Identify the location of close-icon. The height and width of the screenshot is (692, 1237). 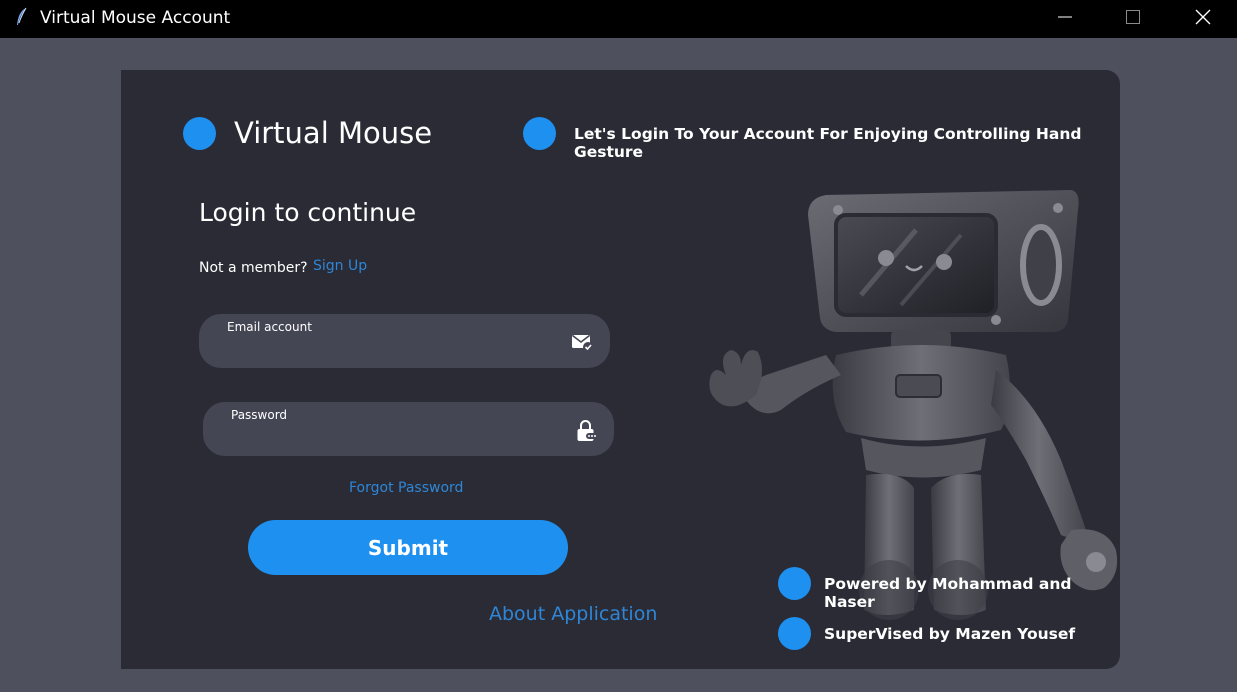
(1203, 19).